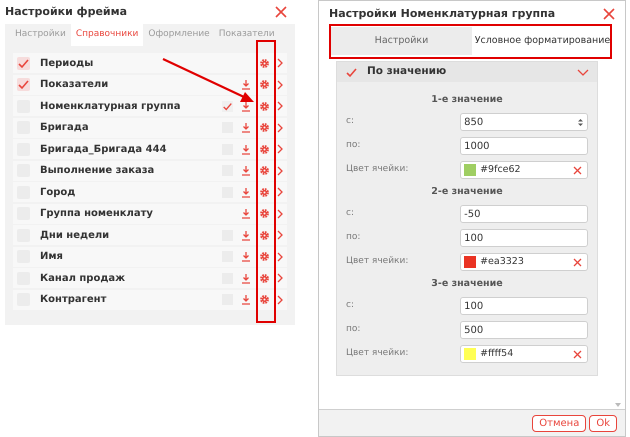 This screenshot has height=437, width=630. What do you see at coordinates (67, 63) in the screenshot?
I see `item-label: Периоды` at bounding box center [67, 63].